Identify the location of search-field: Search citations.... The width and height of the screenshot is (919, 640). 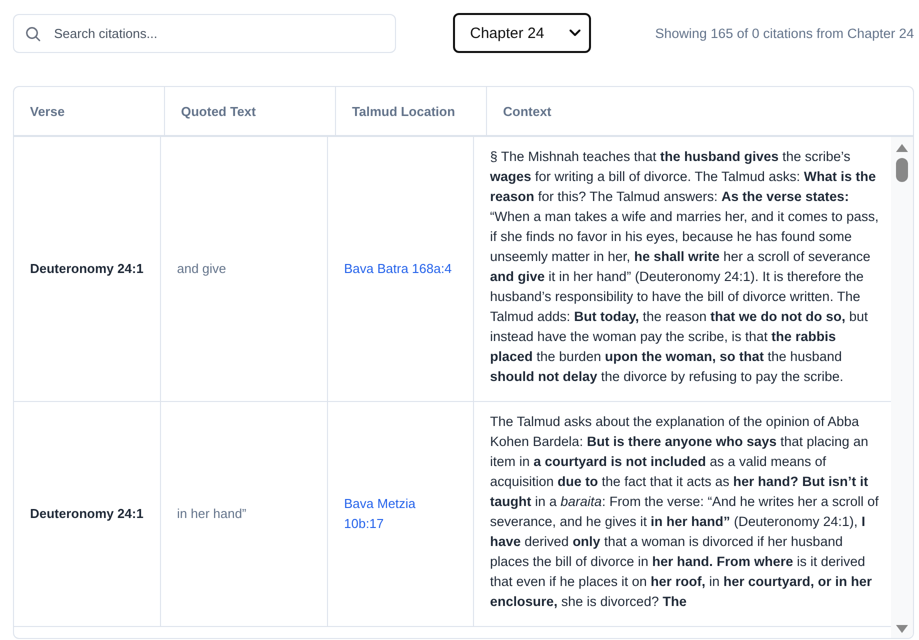
(204, 33).